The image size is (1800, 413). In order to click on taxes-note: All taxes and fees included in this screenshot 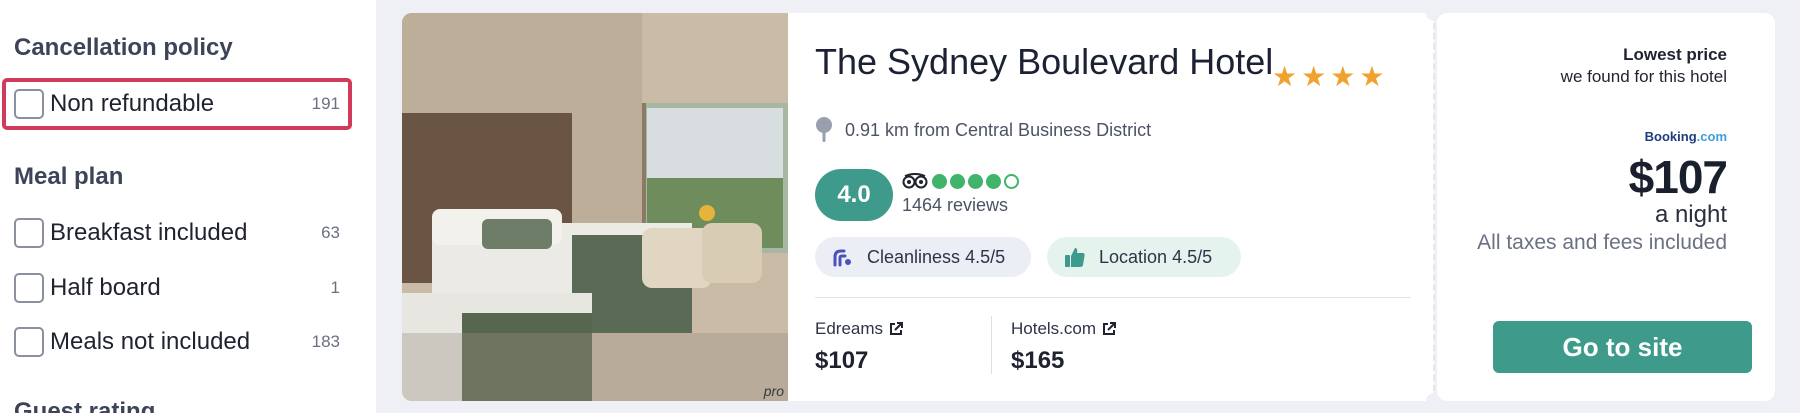, I will do `click(1602, 242)`.